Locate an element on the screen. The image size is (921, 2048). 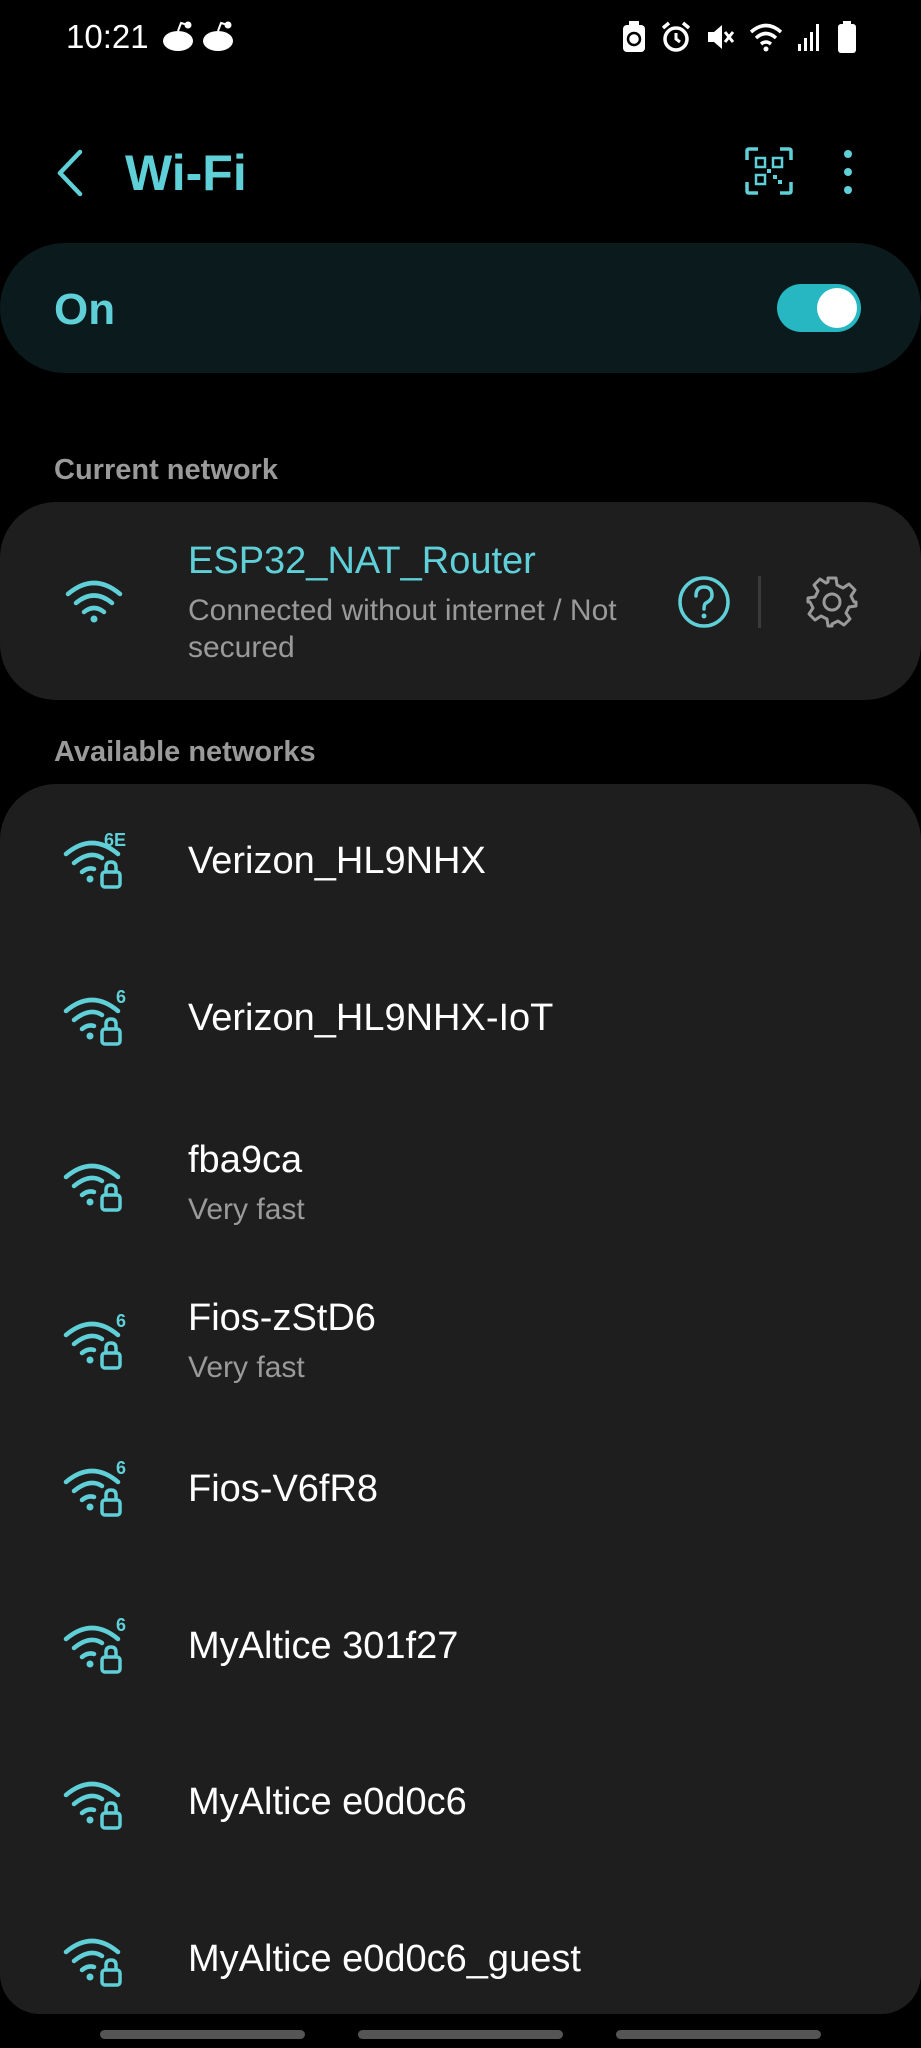
network-row: MyAltice e0d0c6_guest is located at coordinates (460, 1948).